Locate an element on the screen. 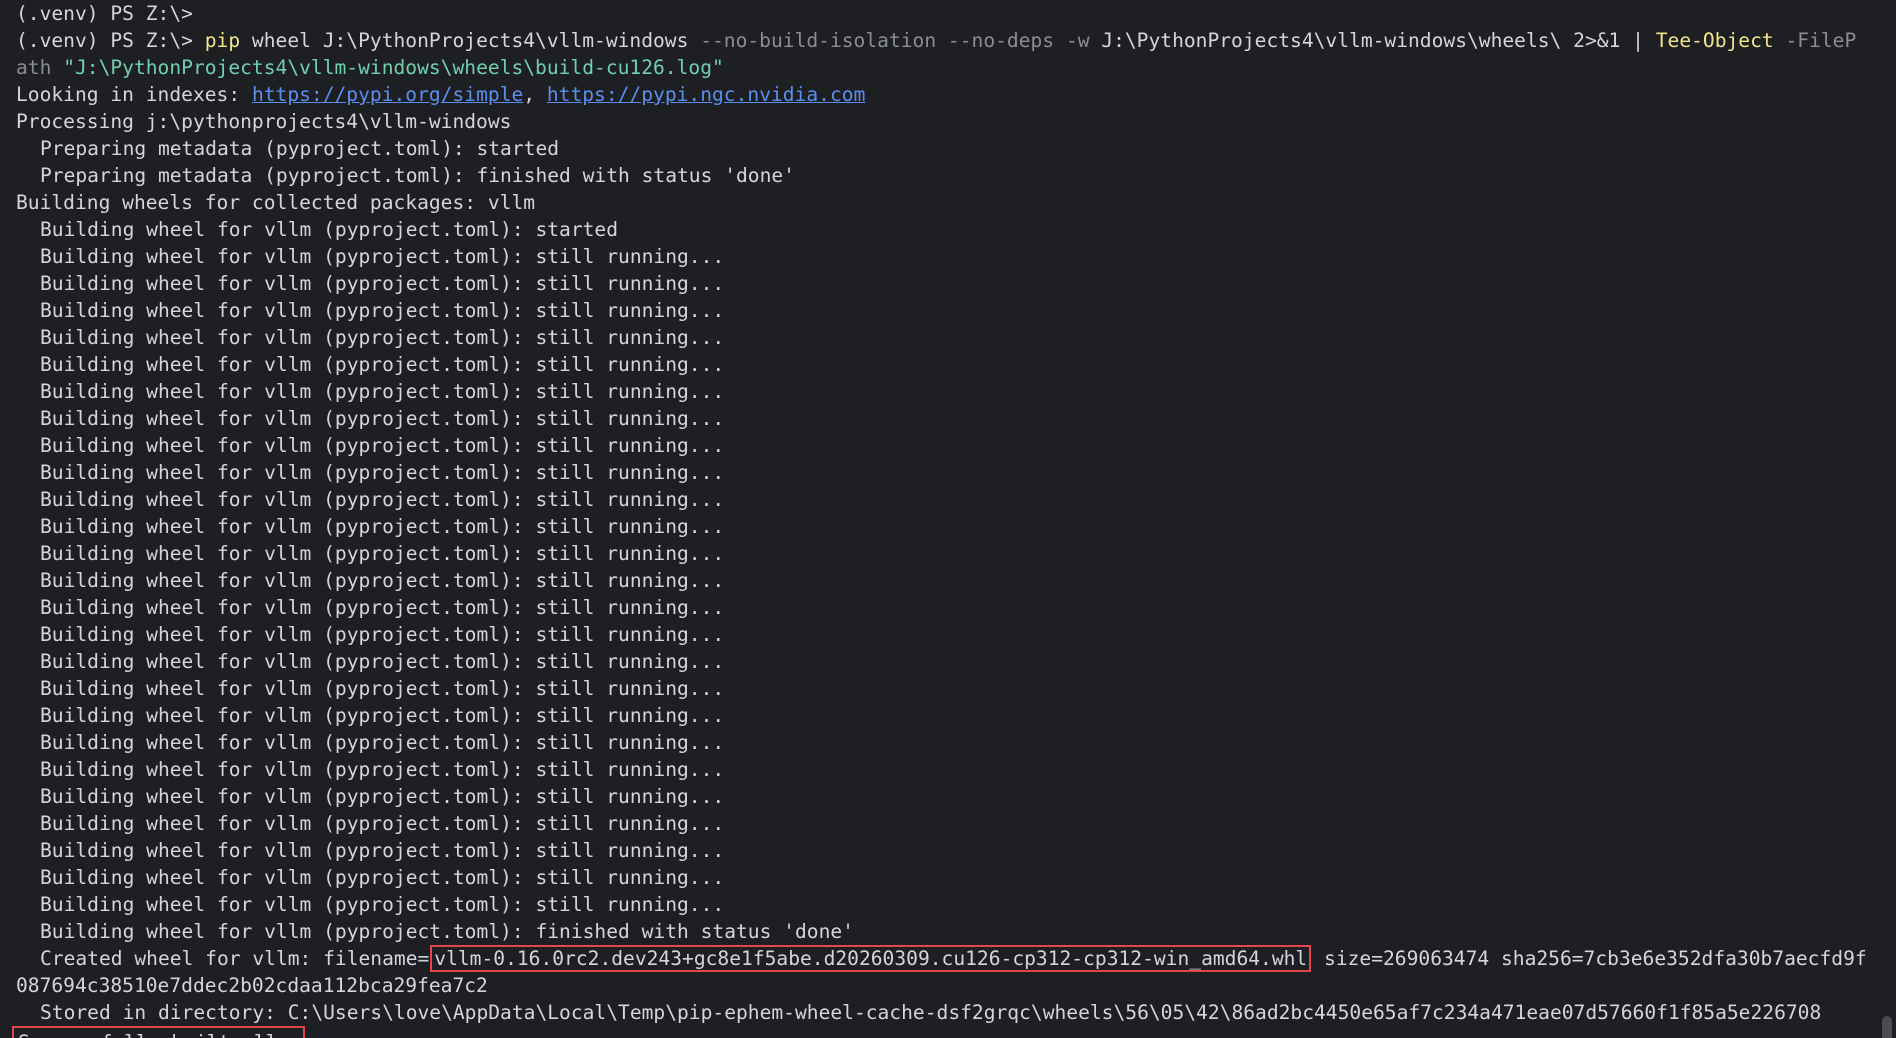 The image size is (1896, 1038). command-flags: --no-build-isolation --no-deps -w is located at coordinates (895, 40).